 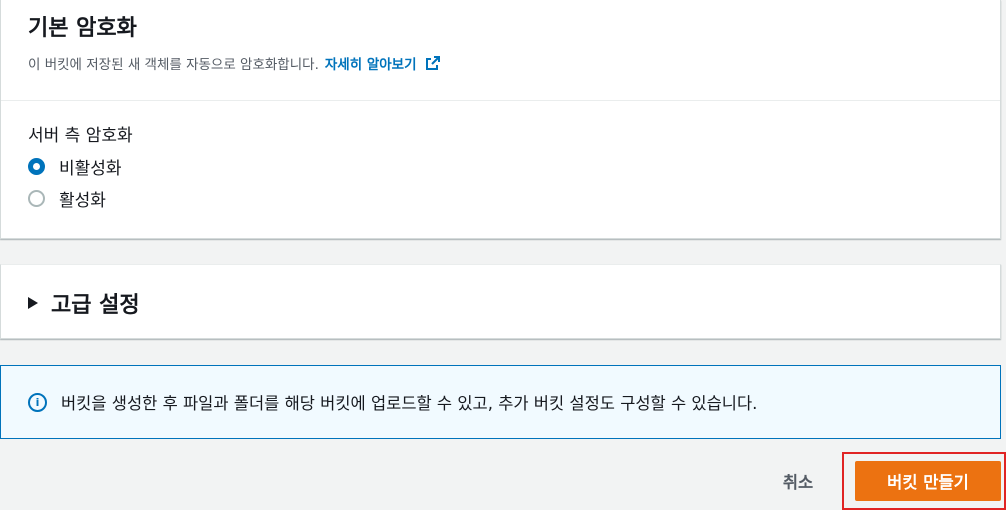 What do you see at coordinates (798, 481) in the screenshot?
I see `cancel-button: 취소` at bounding box center [798, 481].